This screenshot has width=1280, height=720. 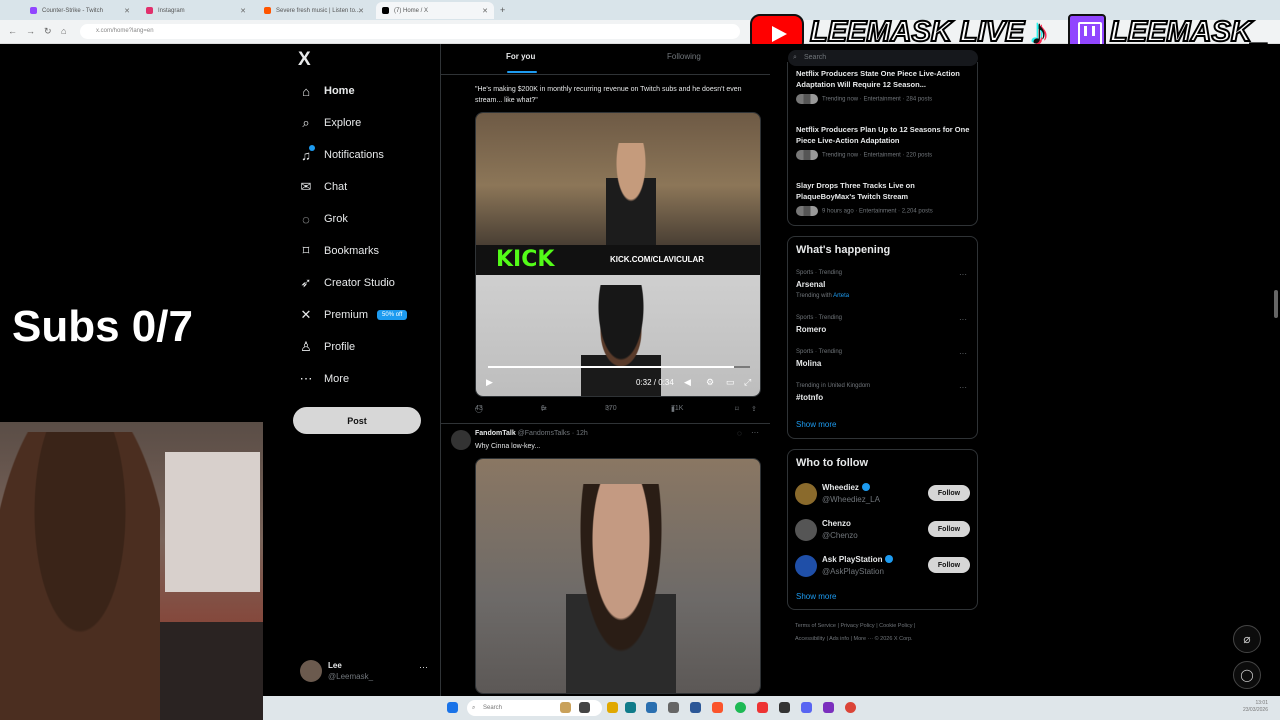 I want to click on back-icon: ←, so click(x=12, y=31).